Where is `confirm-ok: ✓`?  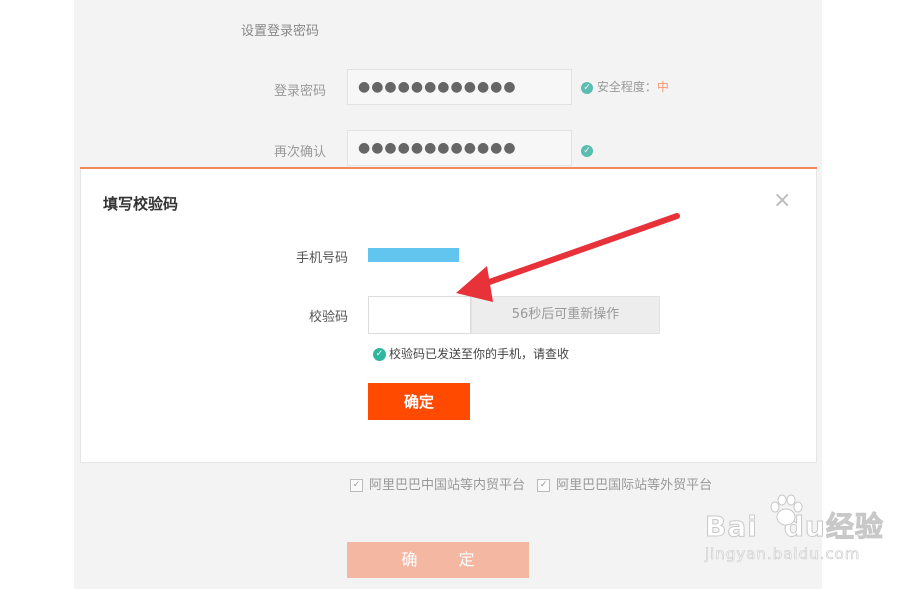
confirm-ok: ✓ is located at coordinates (587, 149).